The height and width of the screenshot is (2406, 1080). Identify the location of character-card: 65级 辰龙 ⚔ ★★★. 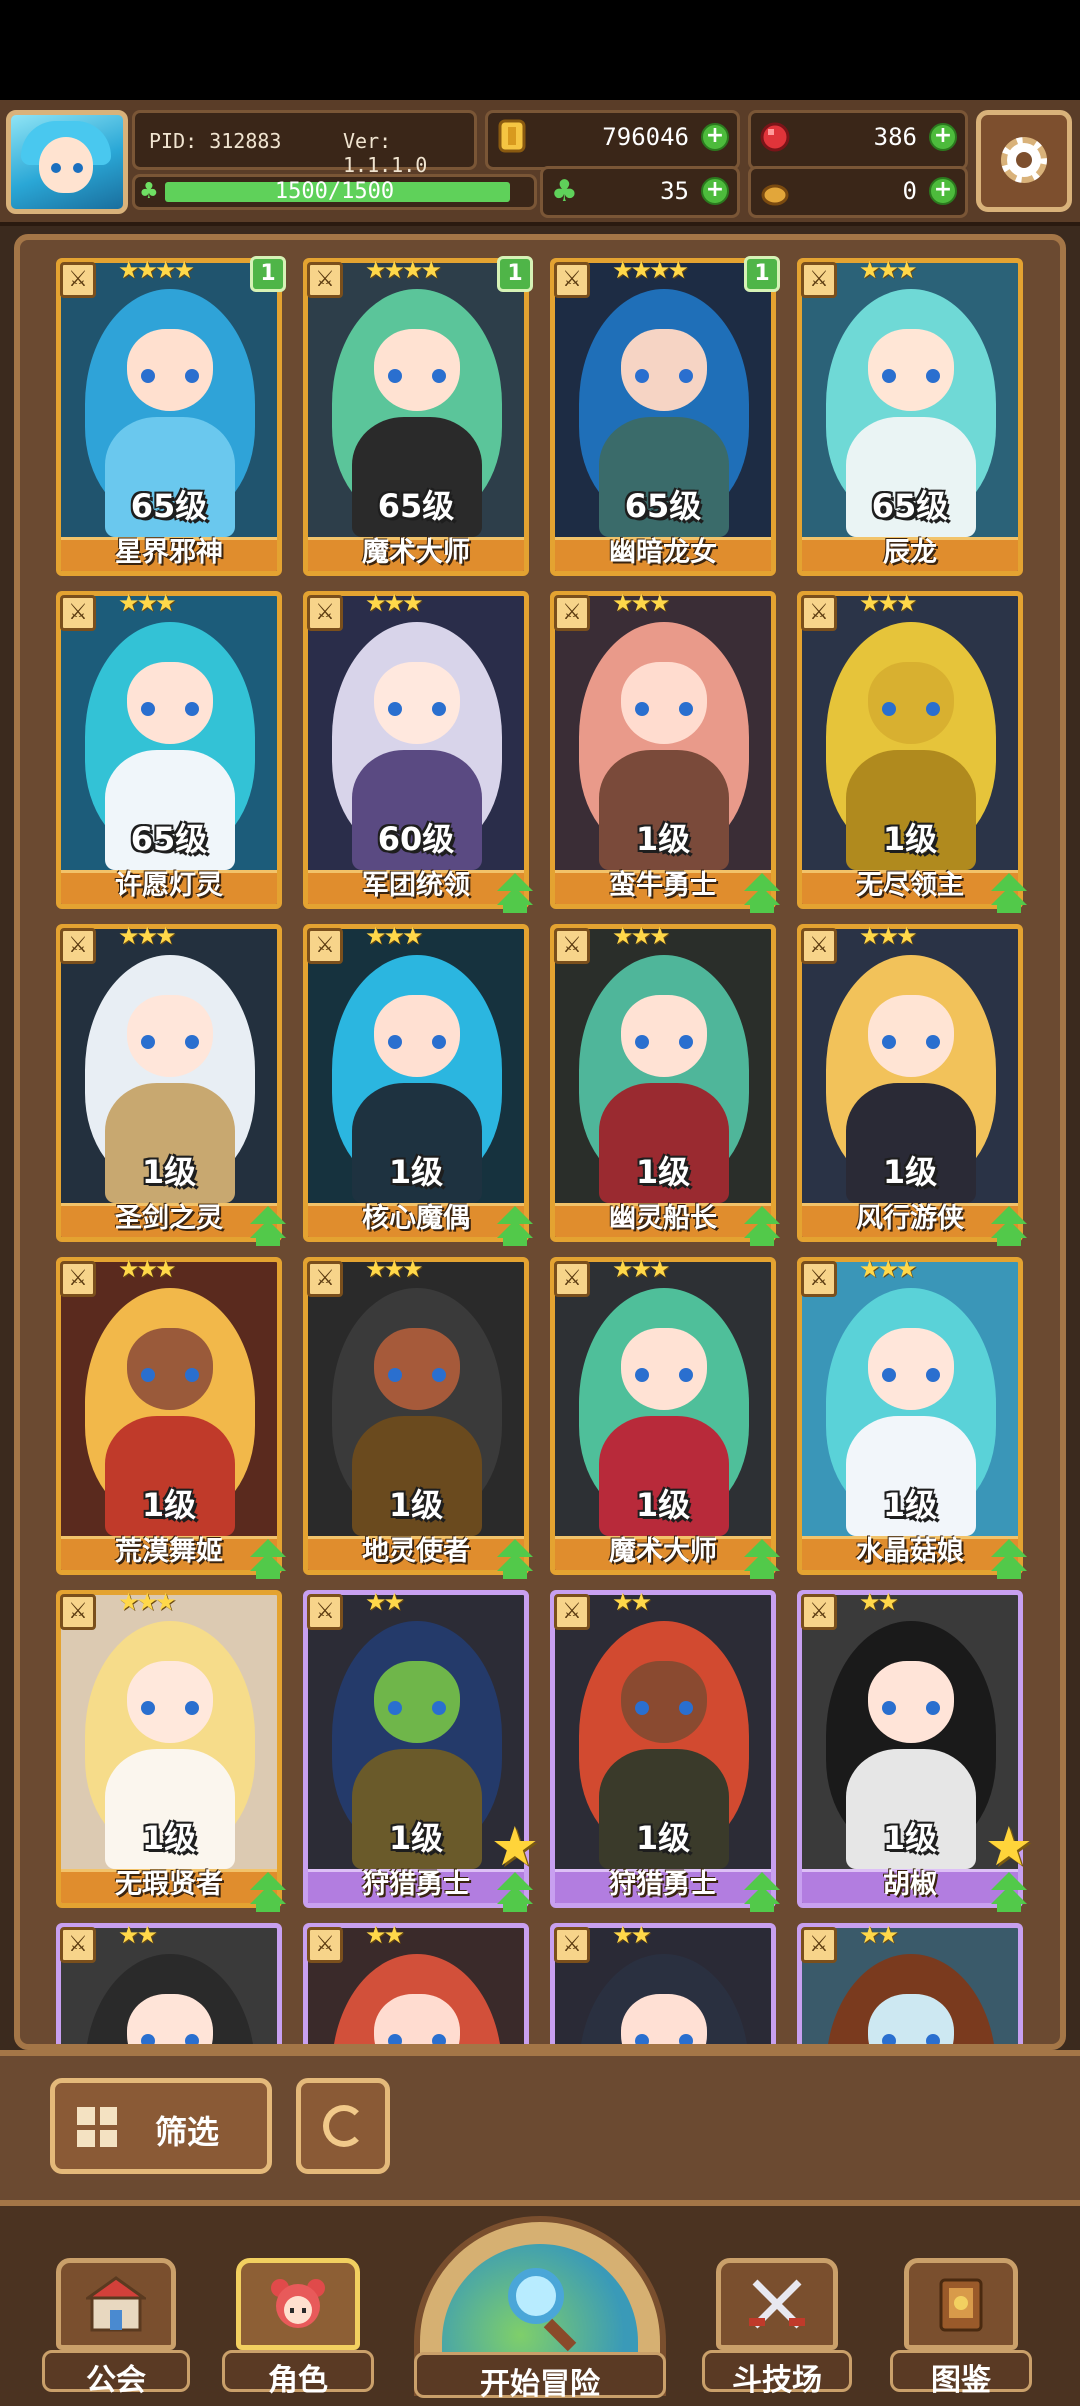
(910, 416).